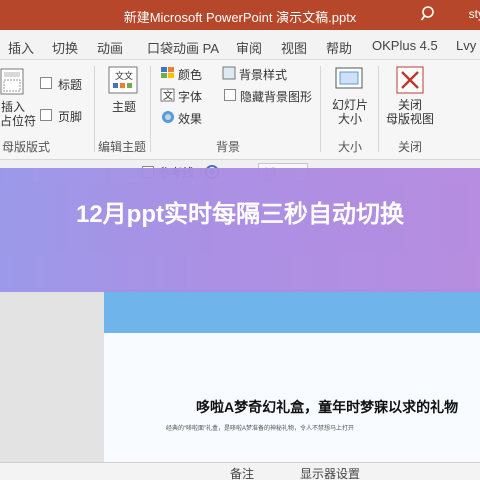  I want to click on hide-background-checkbox, so click(230, 95).